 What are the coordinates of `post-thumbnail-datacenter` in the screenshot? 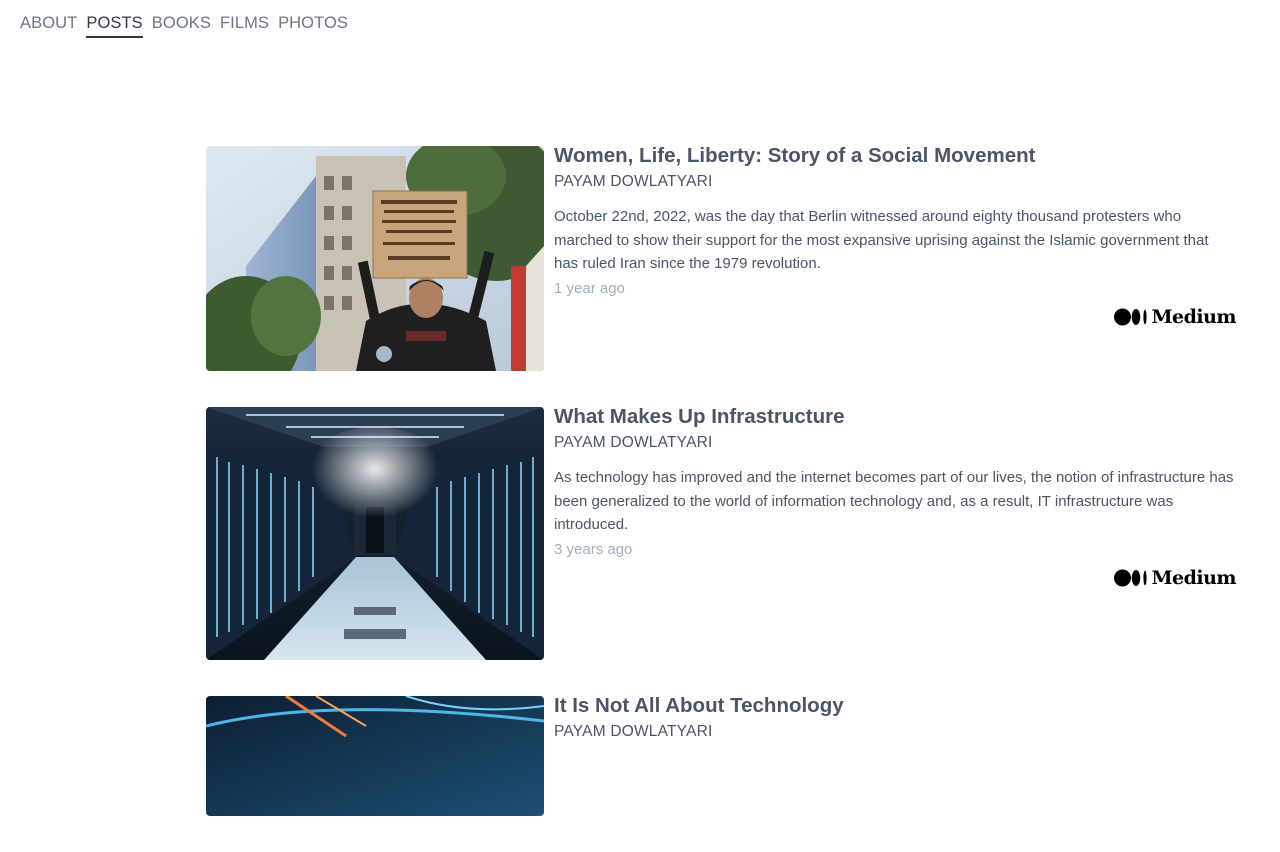 It's located at (375, 533).